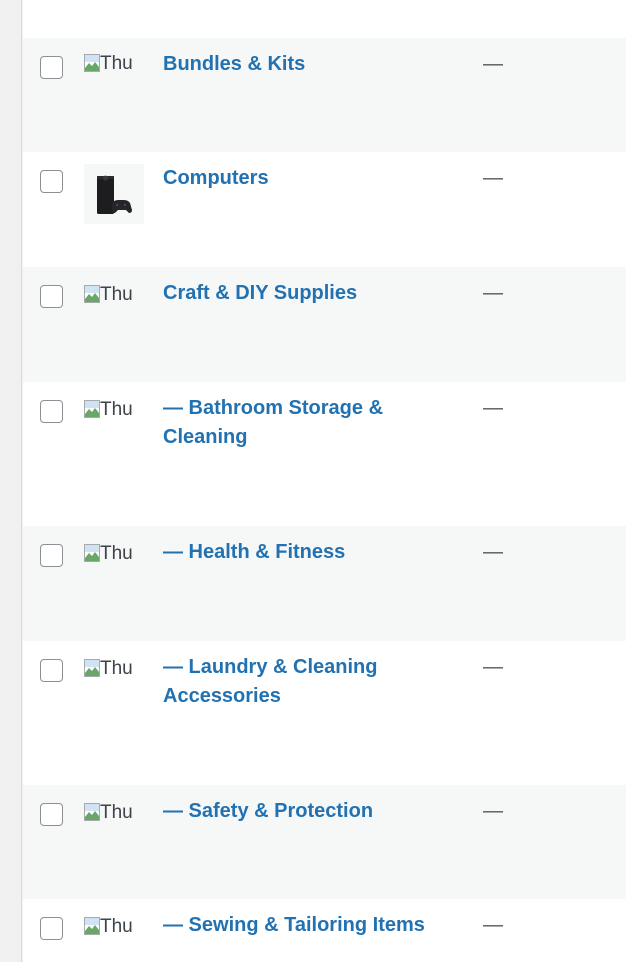 This screenshot has width=626, height=962. Describe the element at coordinates (324, 95) in the screenshot. I see `table-row: Thu Bundles & Kits —` at that location.